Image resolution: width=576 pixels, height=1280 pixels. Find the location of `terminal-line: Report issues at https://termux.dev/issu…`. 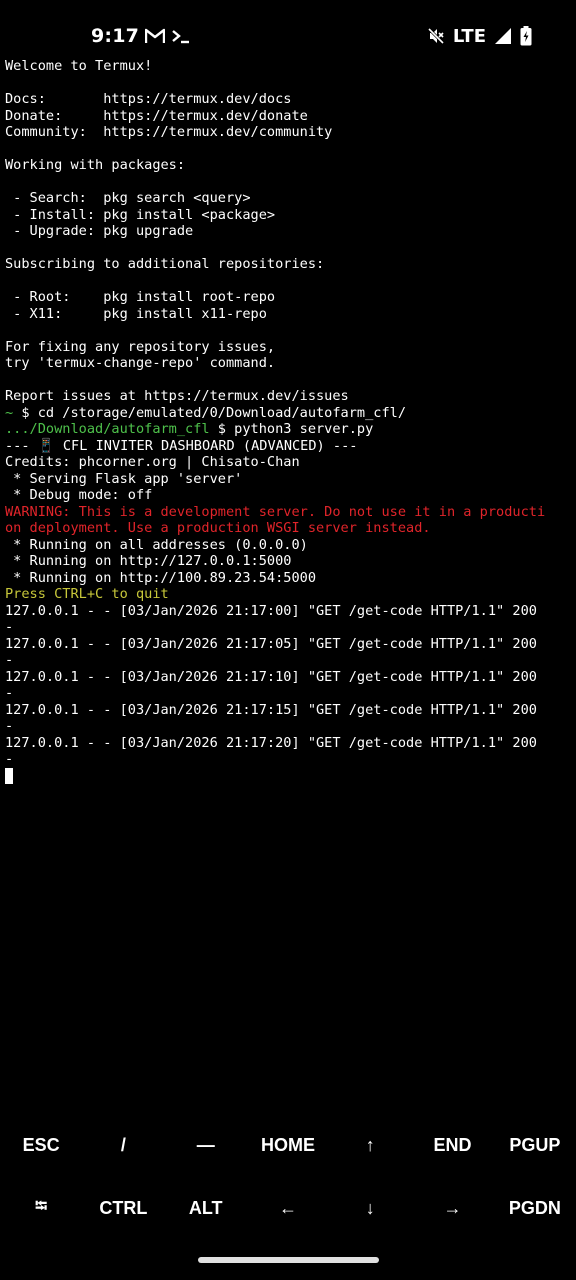

terminal-line: Report issues at https://termux.dev/issu… is located at coordinates (288, 396).